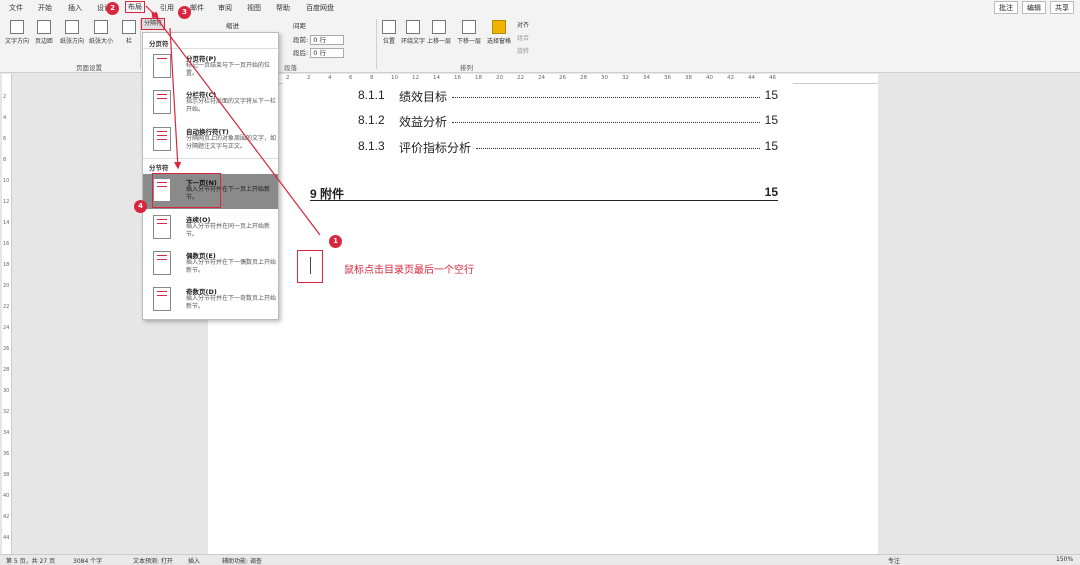  I want to click on tab-file: 文件, so click(16, 8).